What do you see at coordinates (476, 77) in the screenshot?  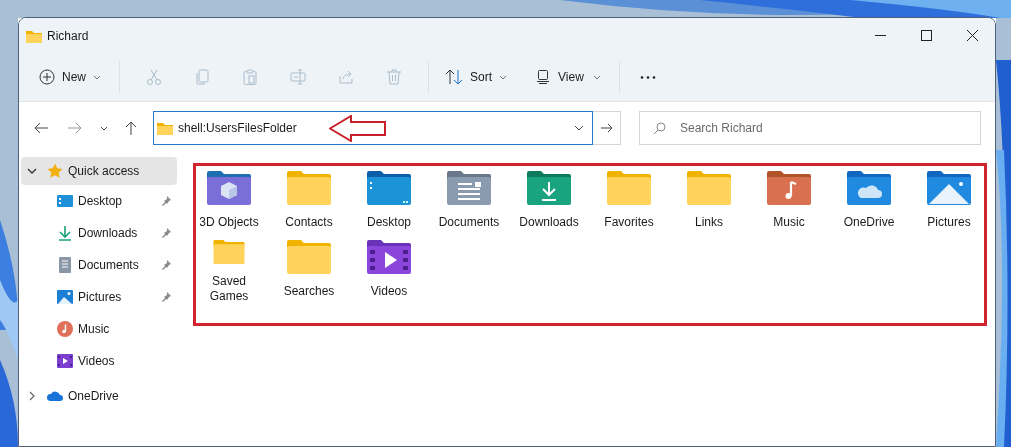 I see `sort-button: Sort` at bounding box center [476, 77].